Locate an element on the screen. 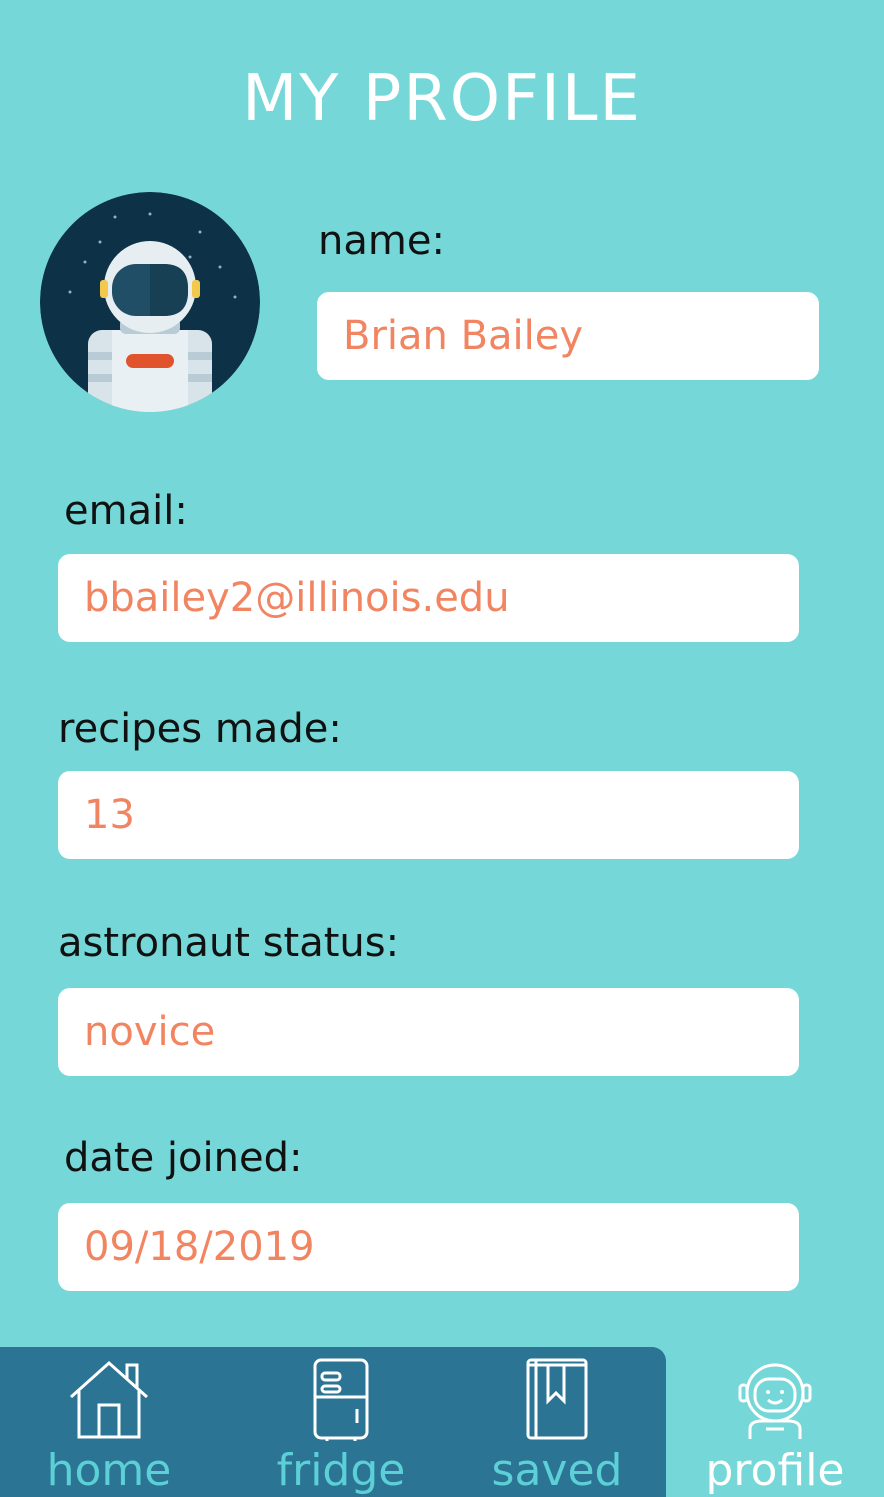 This screenshot has width=884, height=1497. nav-item-home: home is located at coordinates (109, 1422).